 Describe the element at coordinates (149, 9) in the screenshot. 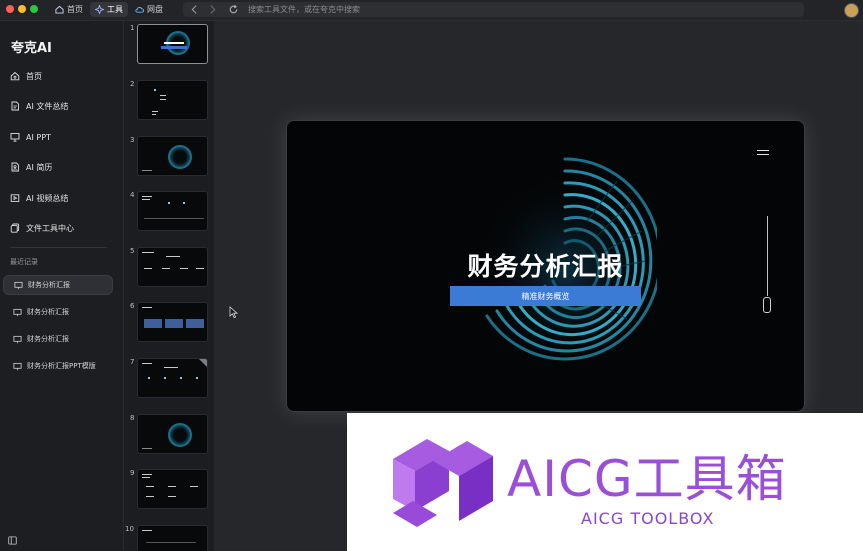

I see `tab-cloud-drive: 网盘` at that location.